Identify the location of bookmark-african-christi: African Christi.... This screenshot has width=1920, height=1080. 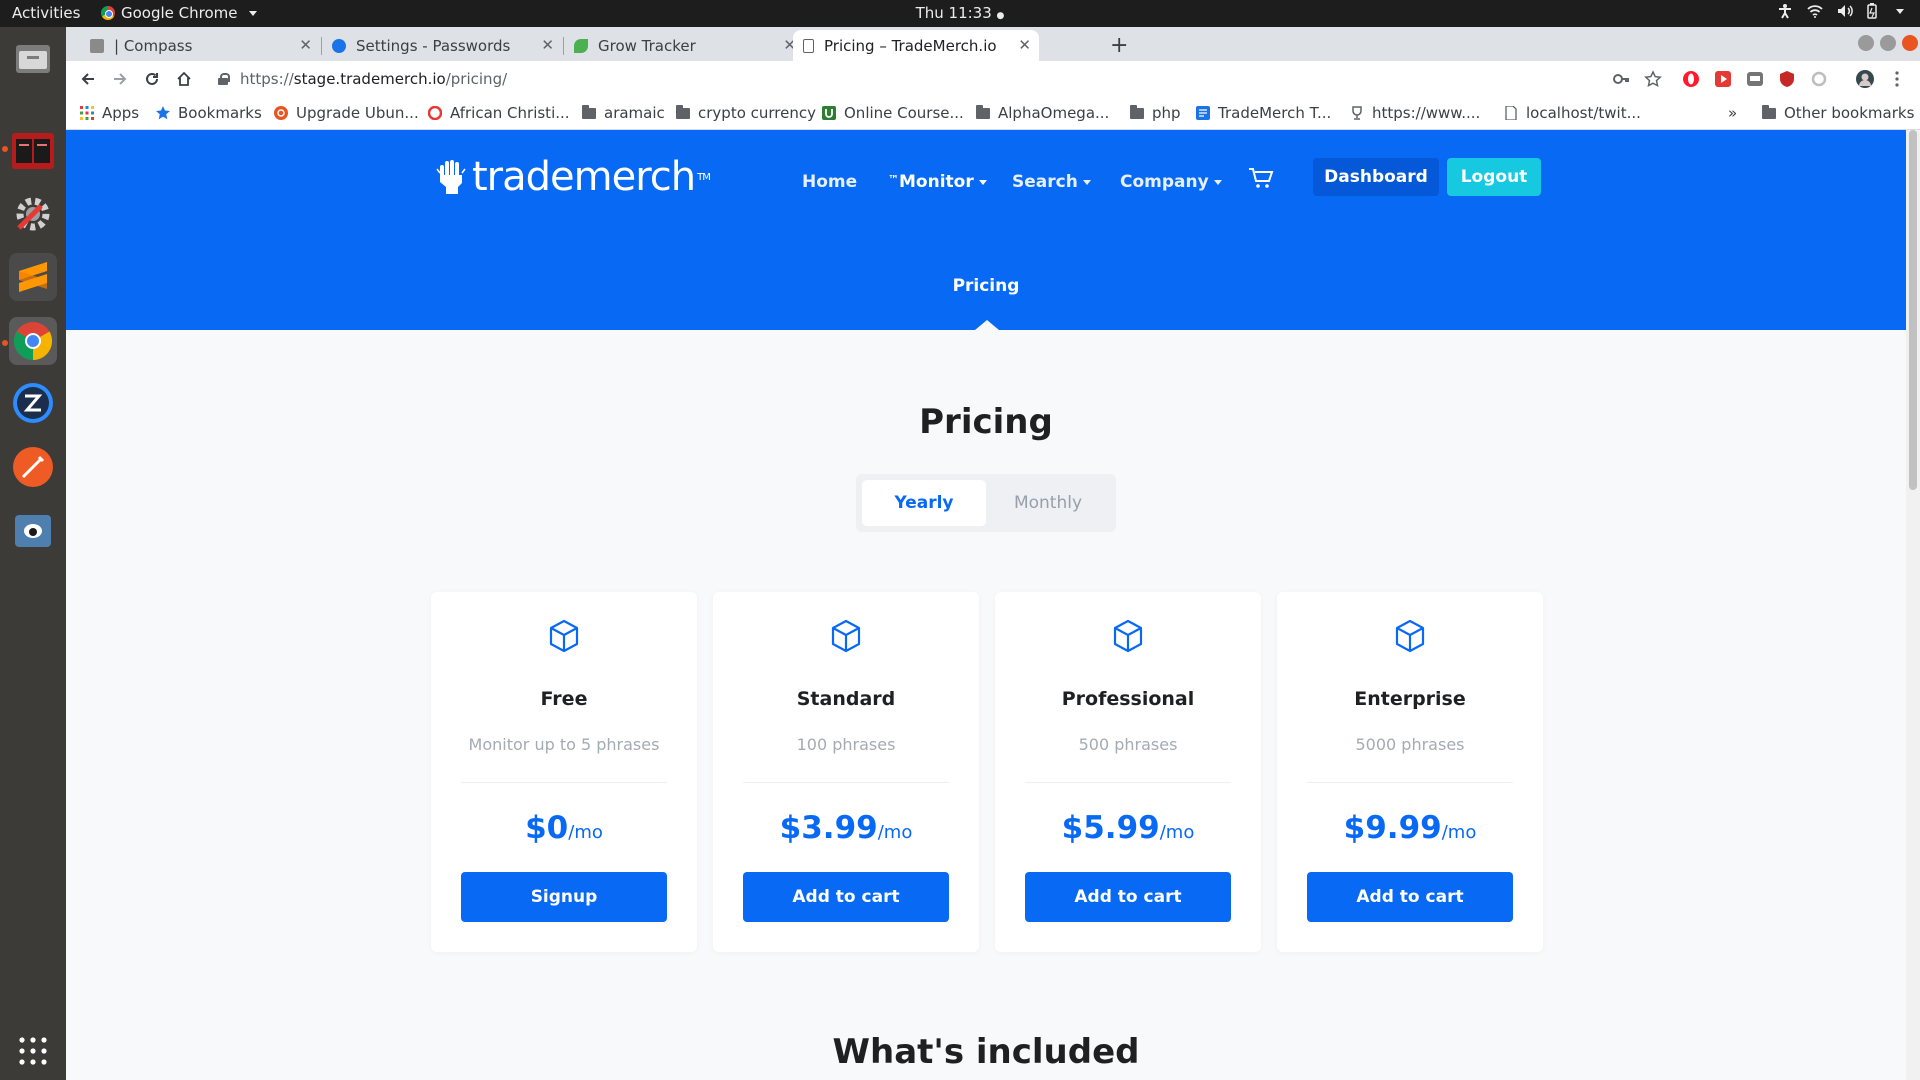
(499, 113).